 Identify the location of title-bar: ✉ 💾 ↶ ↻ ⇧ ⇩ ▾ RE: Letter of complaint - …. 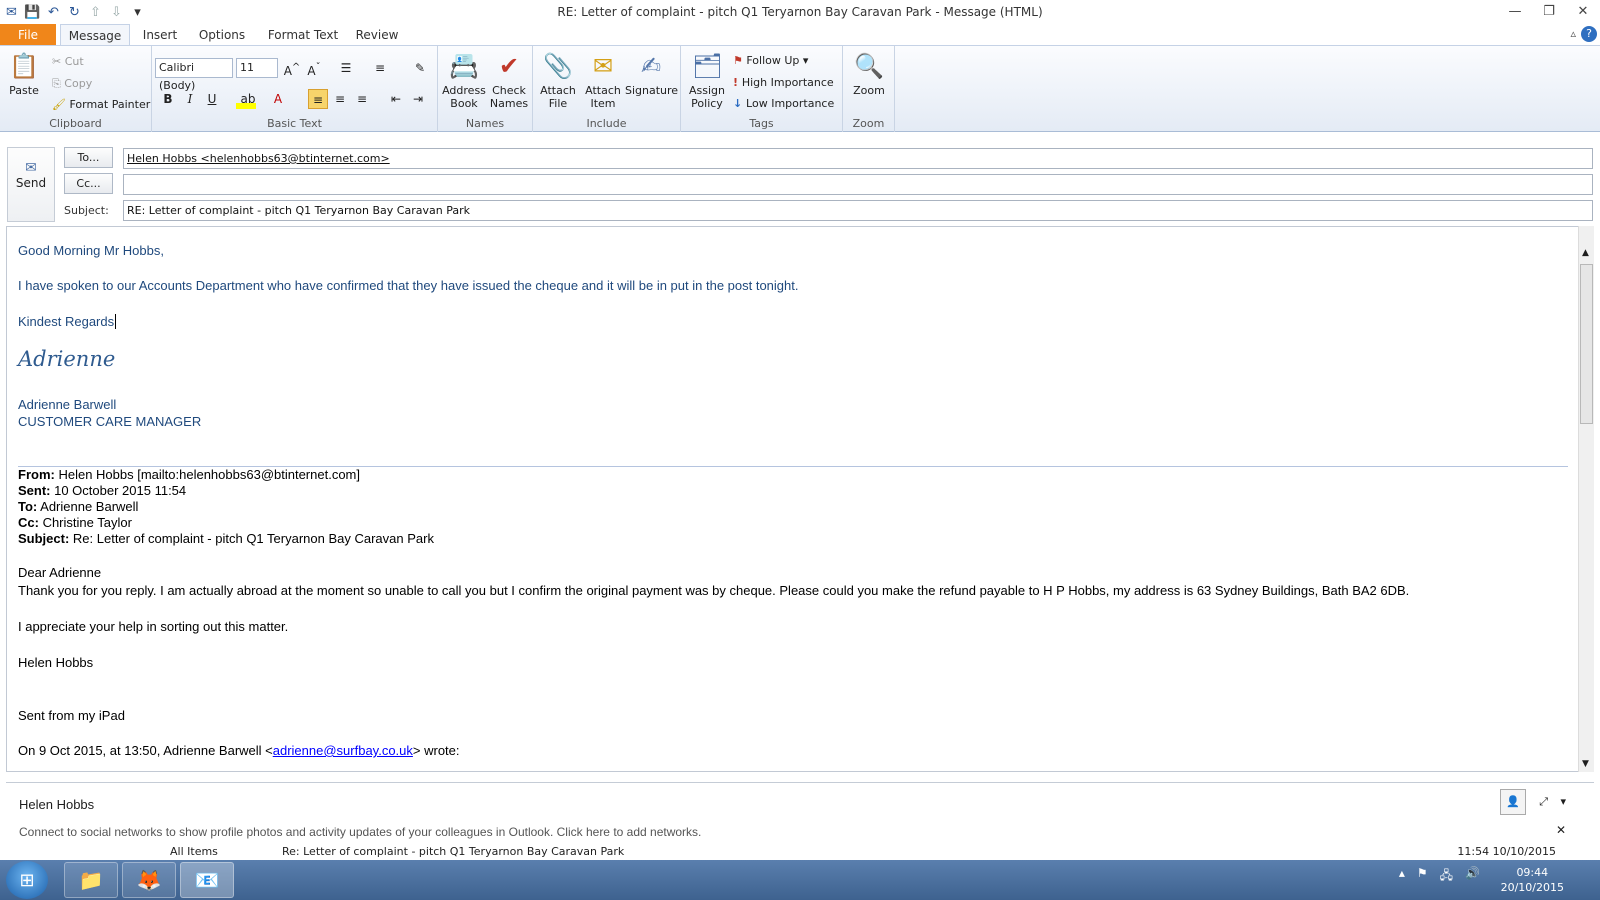
(800, 12).